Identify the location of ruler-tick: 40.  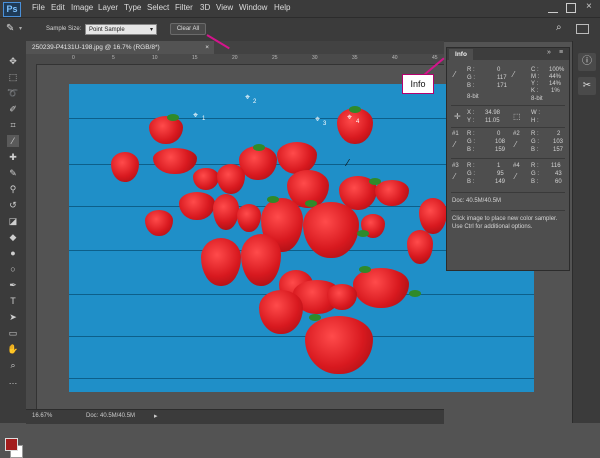
(395, 58).